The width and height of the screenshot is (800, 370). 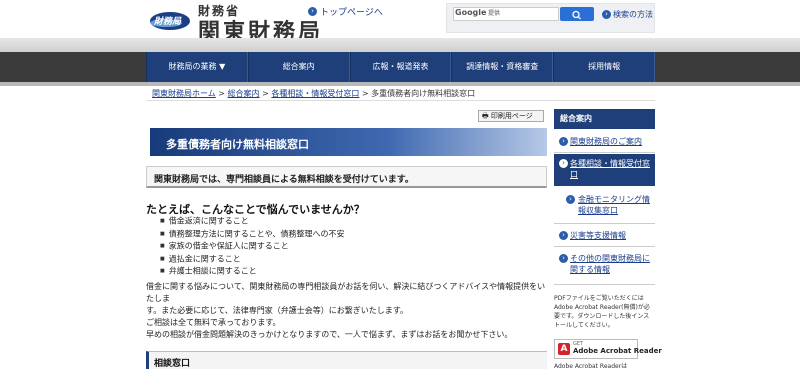 What do you see at coordinates (197, 67) in the screenshot?
I see `nav-item-services: 財務局の業務 ▼` at bounding box center [197, 67].